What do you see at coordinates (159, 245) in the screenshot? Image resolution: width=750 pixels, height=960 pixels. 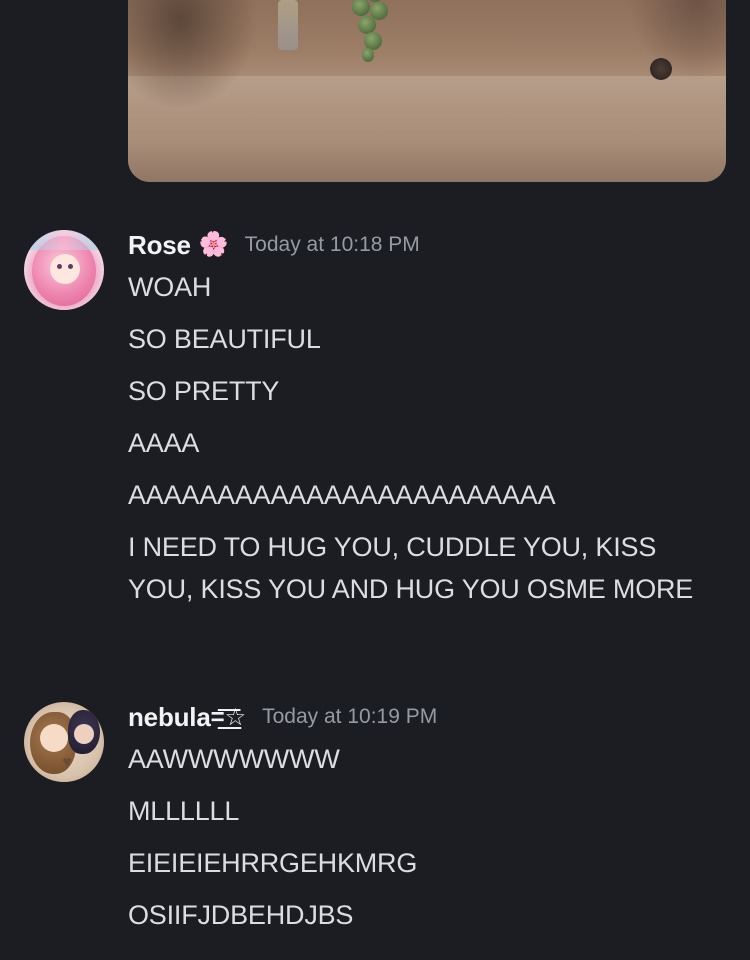 I see `username: Rose` at bounding box center [159, 245].